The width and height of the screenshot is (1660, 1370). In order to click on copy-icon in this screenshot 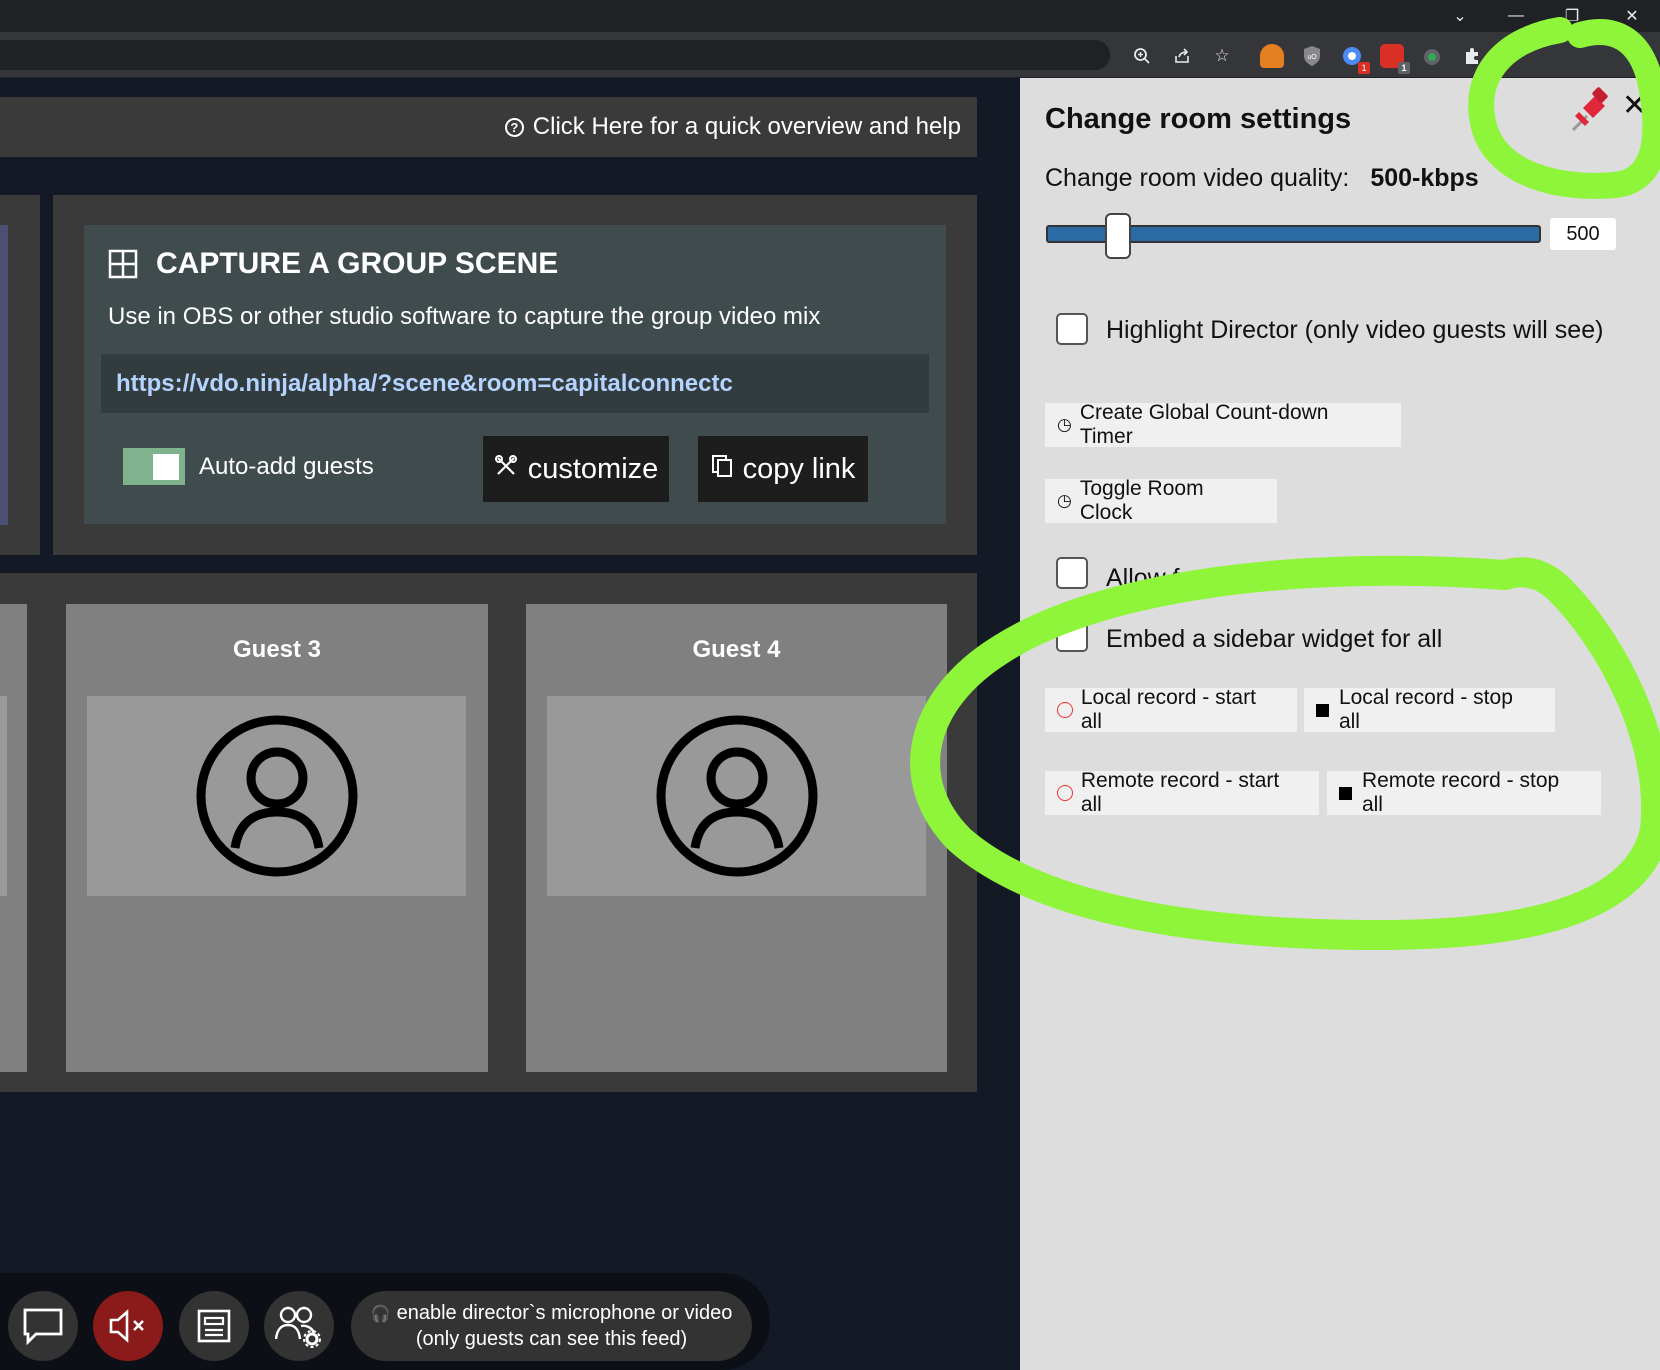, I will do `click(722, 469)`.